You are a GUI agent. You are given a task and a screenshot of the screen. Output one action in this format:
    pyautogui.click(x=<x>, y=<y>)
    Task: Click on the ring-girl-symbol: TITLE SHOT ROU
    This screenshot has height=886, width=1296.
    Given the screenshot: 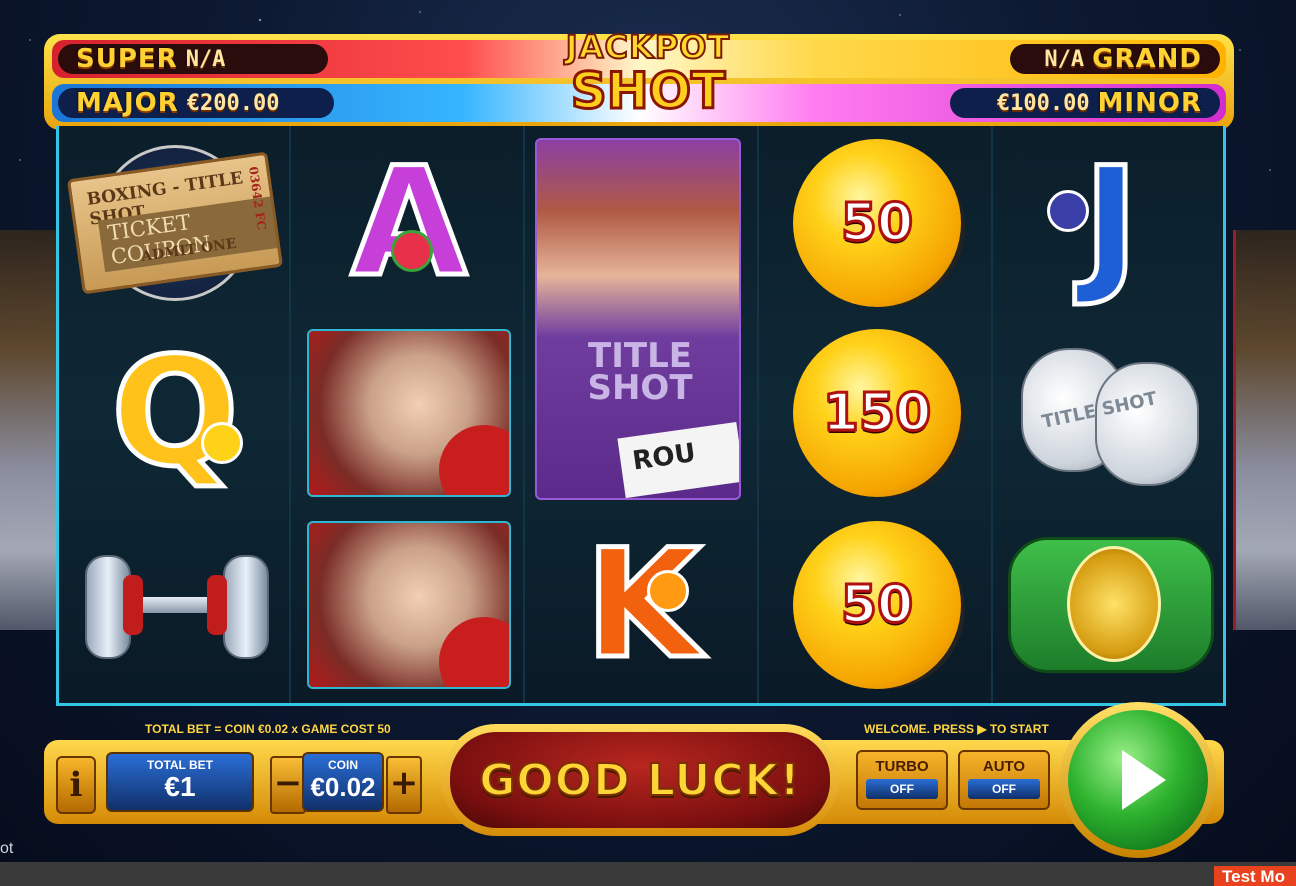 What is the action you would take?
    pyautogui.click(x=638, y=319)
    